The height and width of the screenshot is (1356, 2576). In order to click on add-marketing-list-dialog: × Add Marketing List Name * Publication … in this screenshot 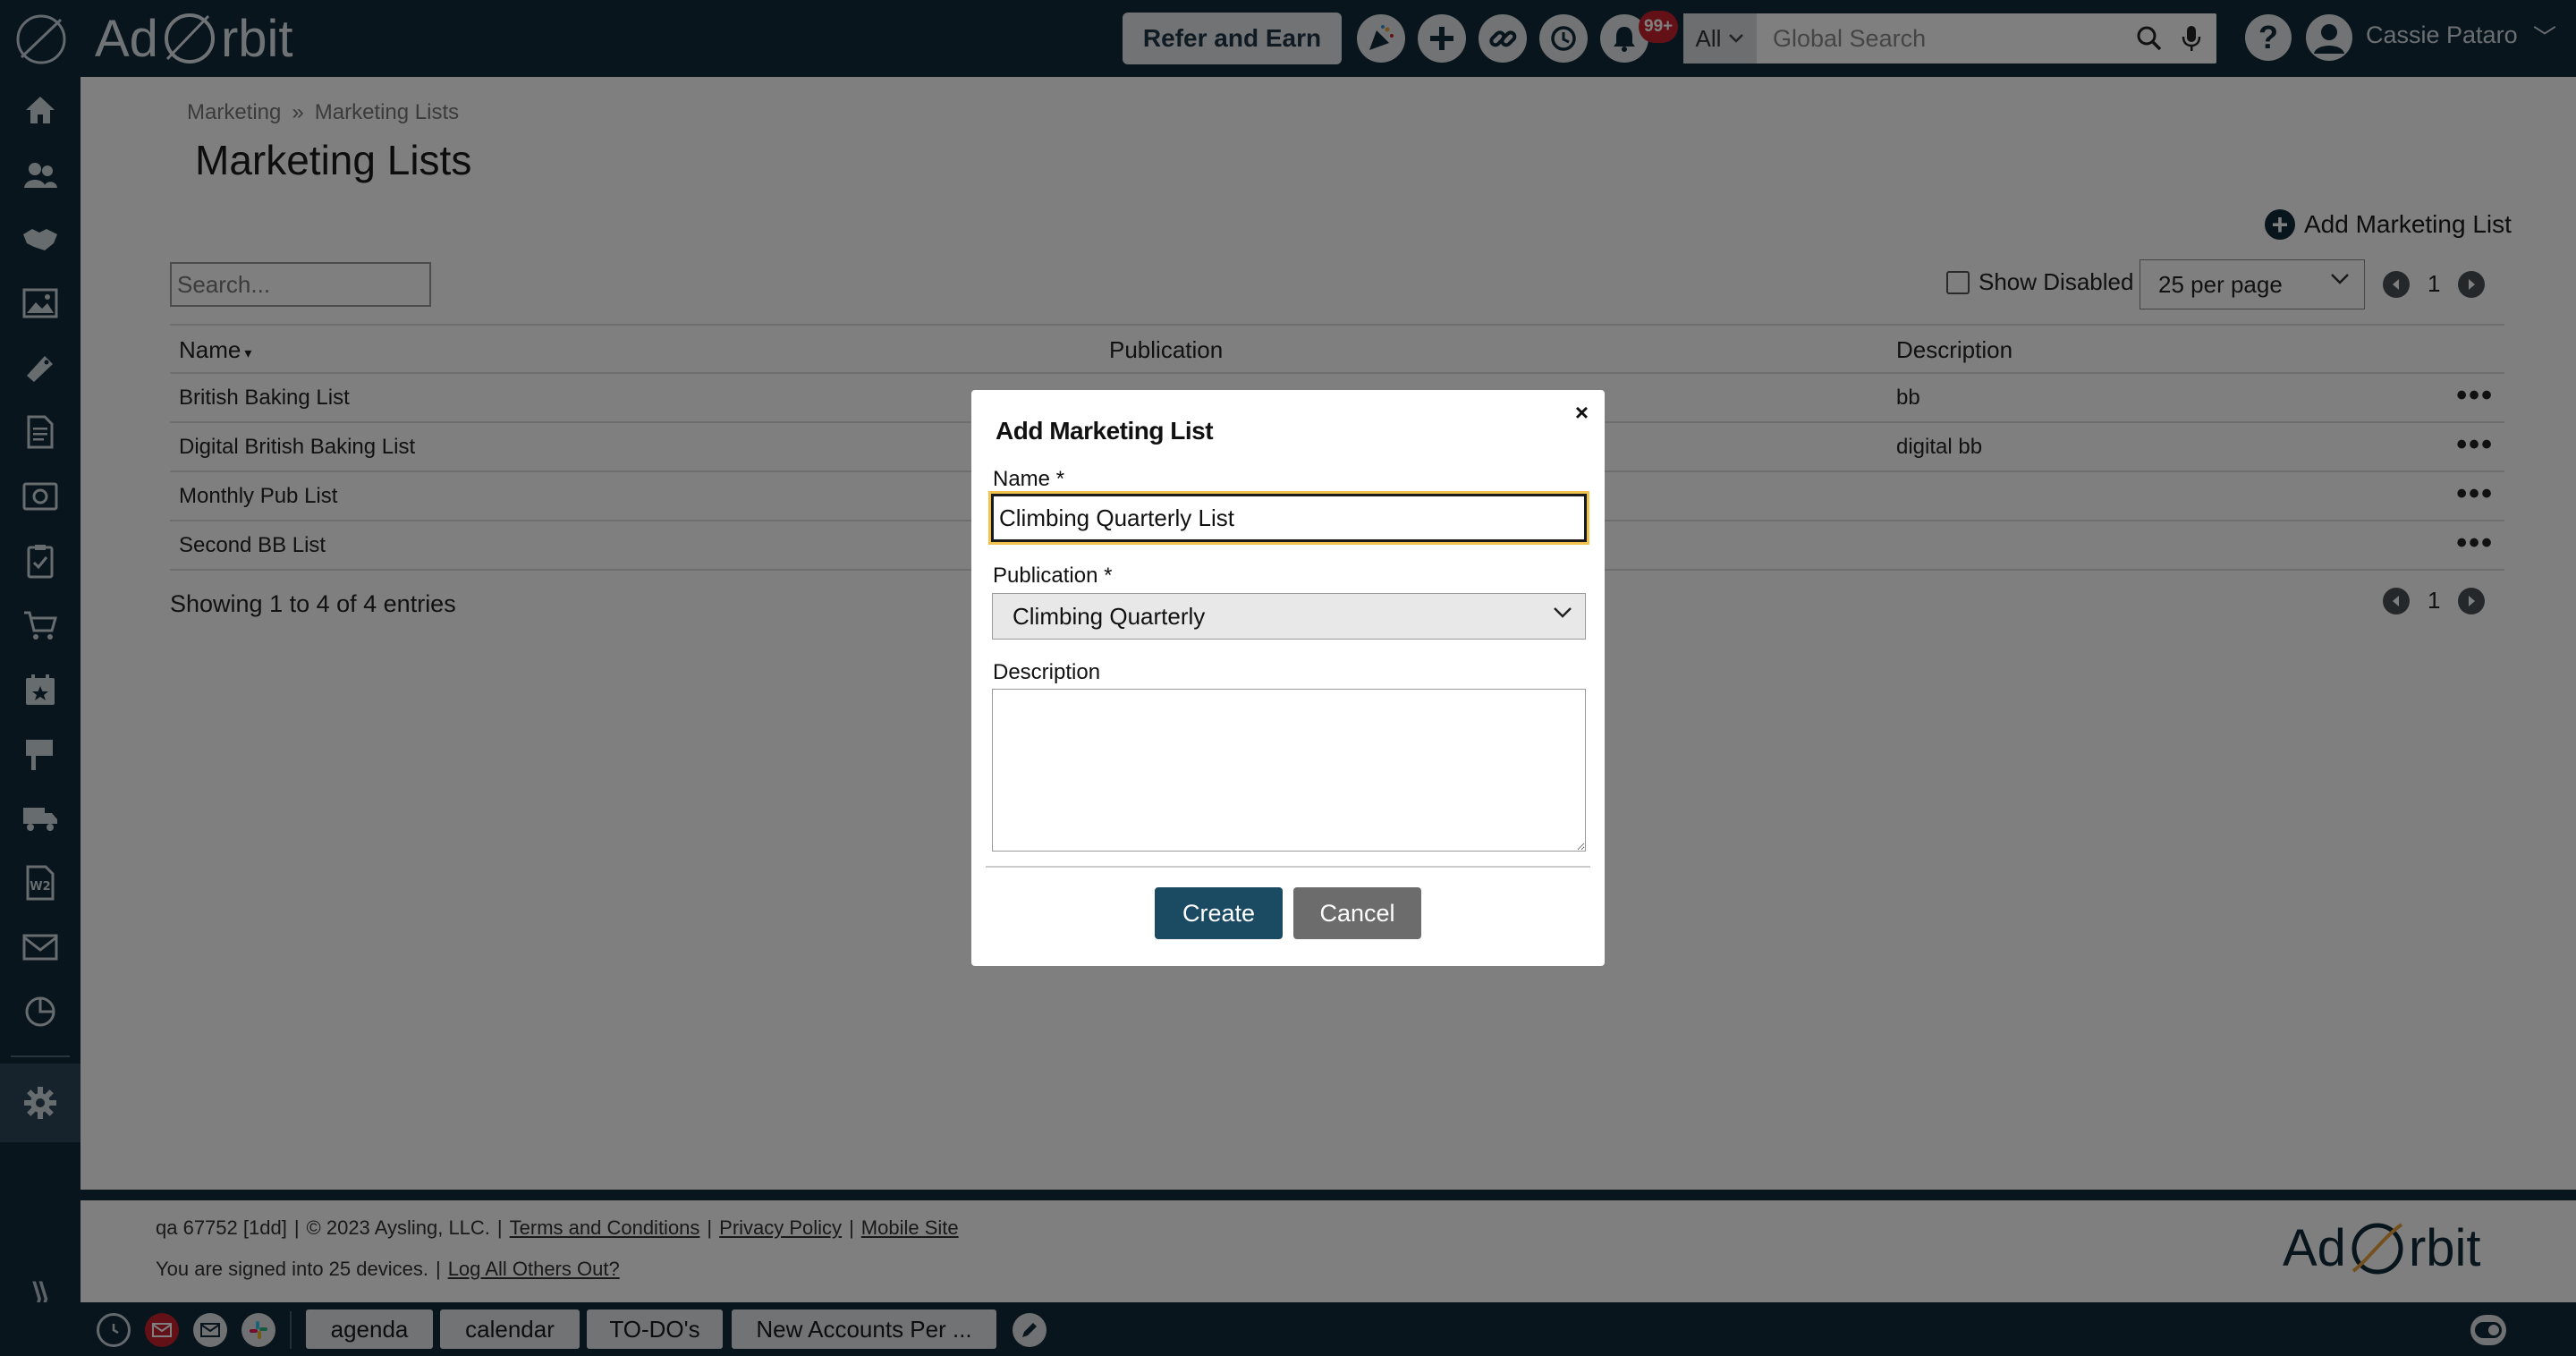, I will do `click(1288, 678)`.